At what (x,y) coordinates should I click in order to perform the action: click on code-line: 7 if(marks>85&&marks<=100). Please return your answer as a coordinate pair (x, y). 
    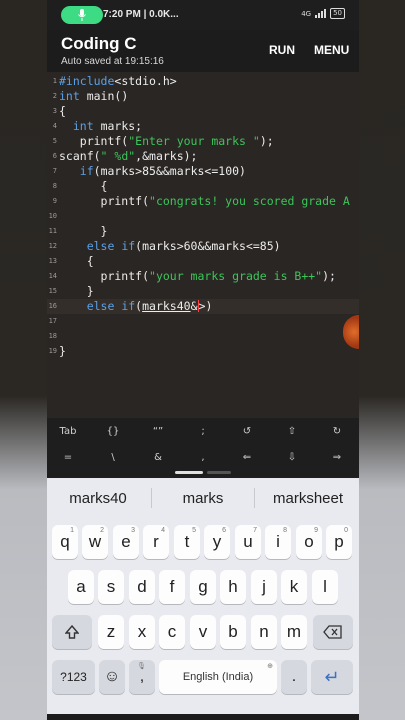
    Looking at the image, I should click on (203, 171).